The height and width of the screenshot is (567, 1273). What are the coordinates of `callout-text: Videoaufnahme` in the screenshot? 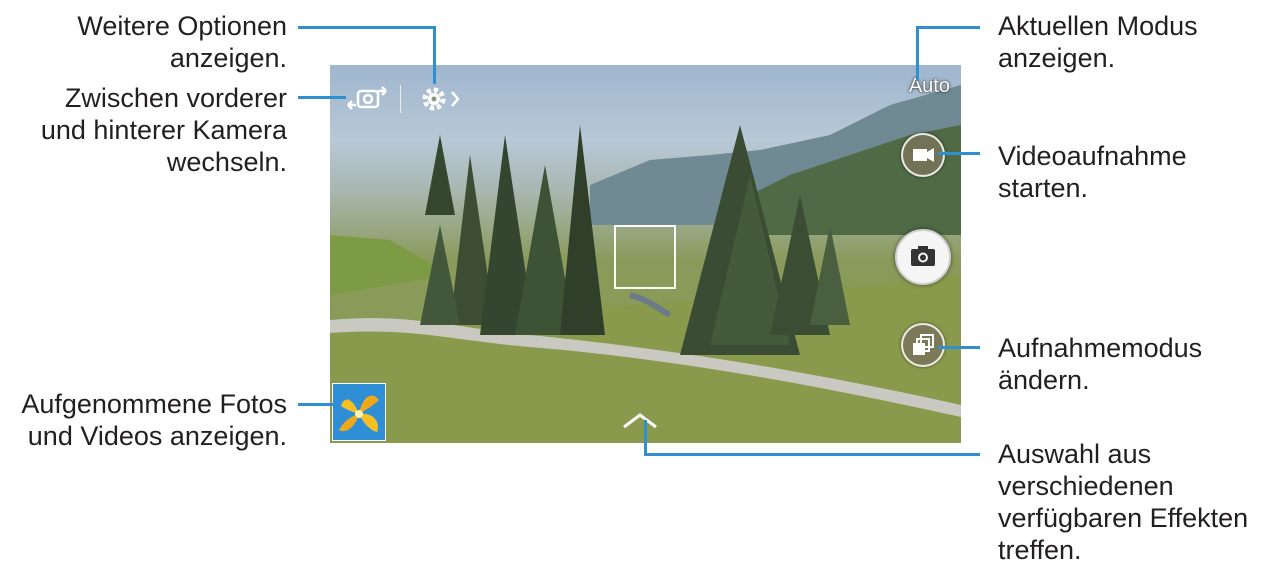 It's located at (1092, 156).